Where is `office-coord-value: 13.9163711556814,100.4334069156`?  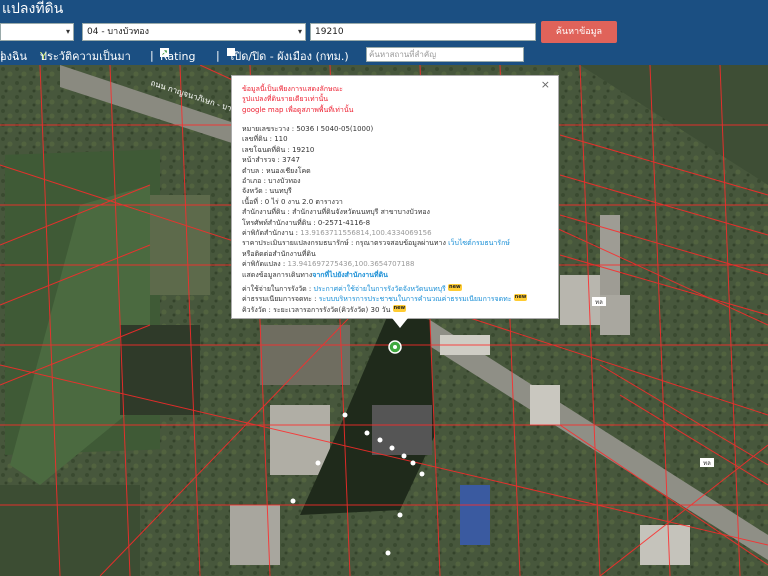 office-coord-value: 13.9163711556814,100.4334069156 is located at coordinates (366, 233).